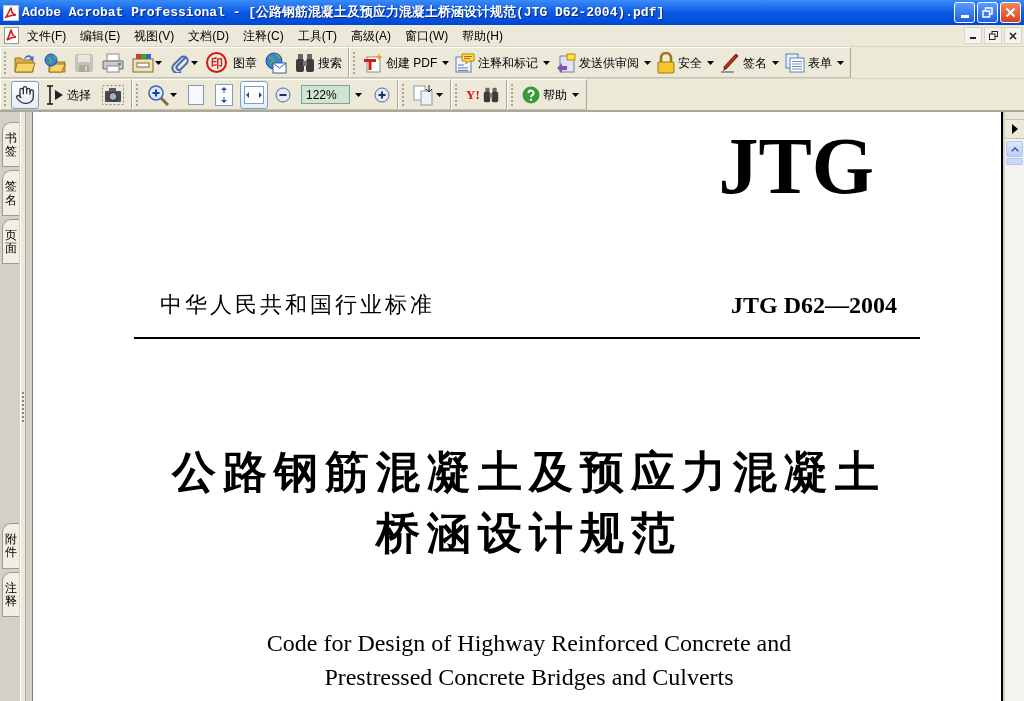 The image size is (1024, 701). Describe the element at coordinates (276, 62) in the screenshot. I see `globe-envelope-icon` at that location.